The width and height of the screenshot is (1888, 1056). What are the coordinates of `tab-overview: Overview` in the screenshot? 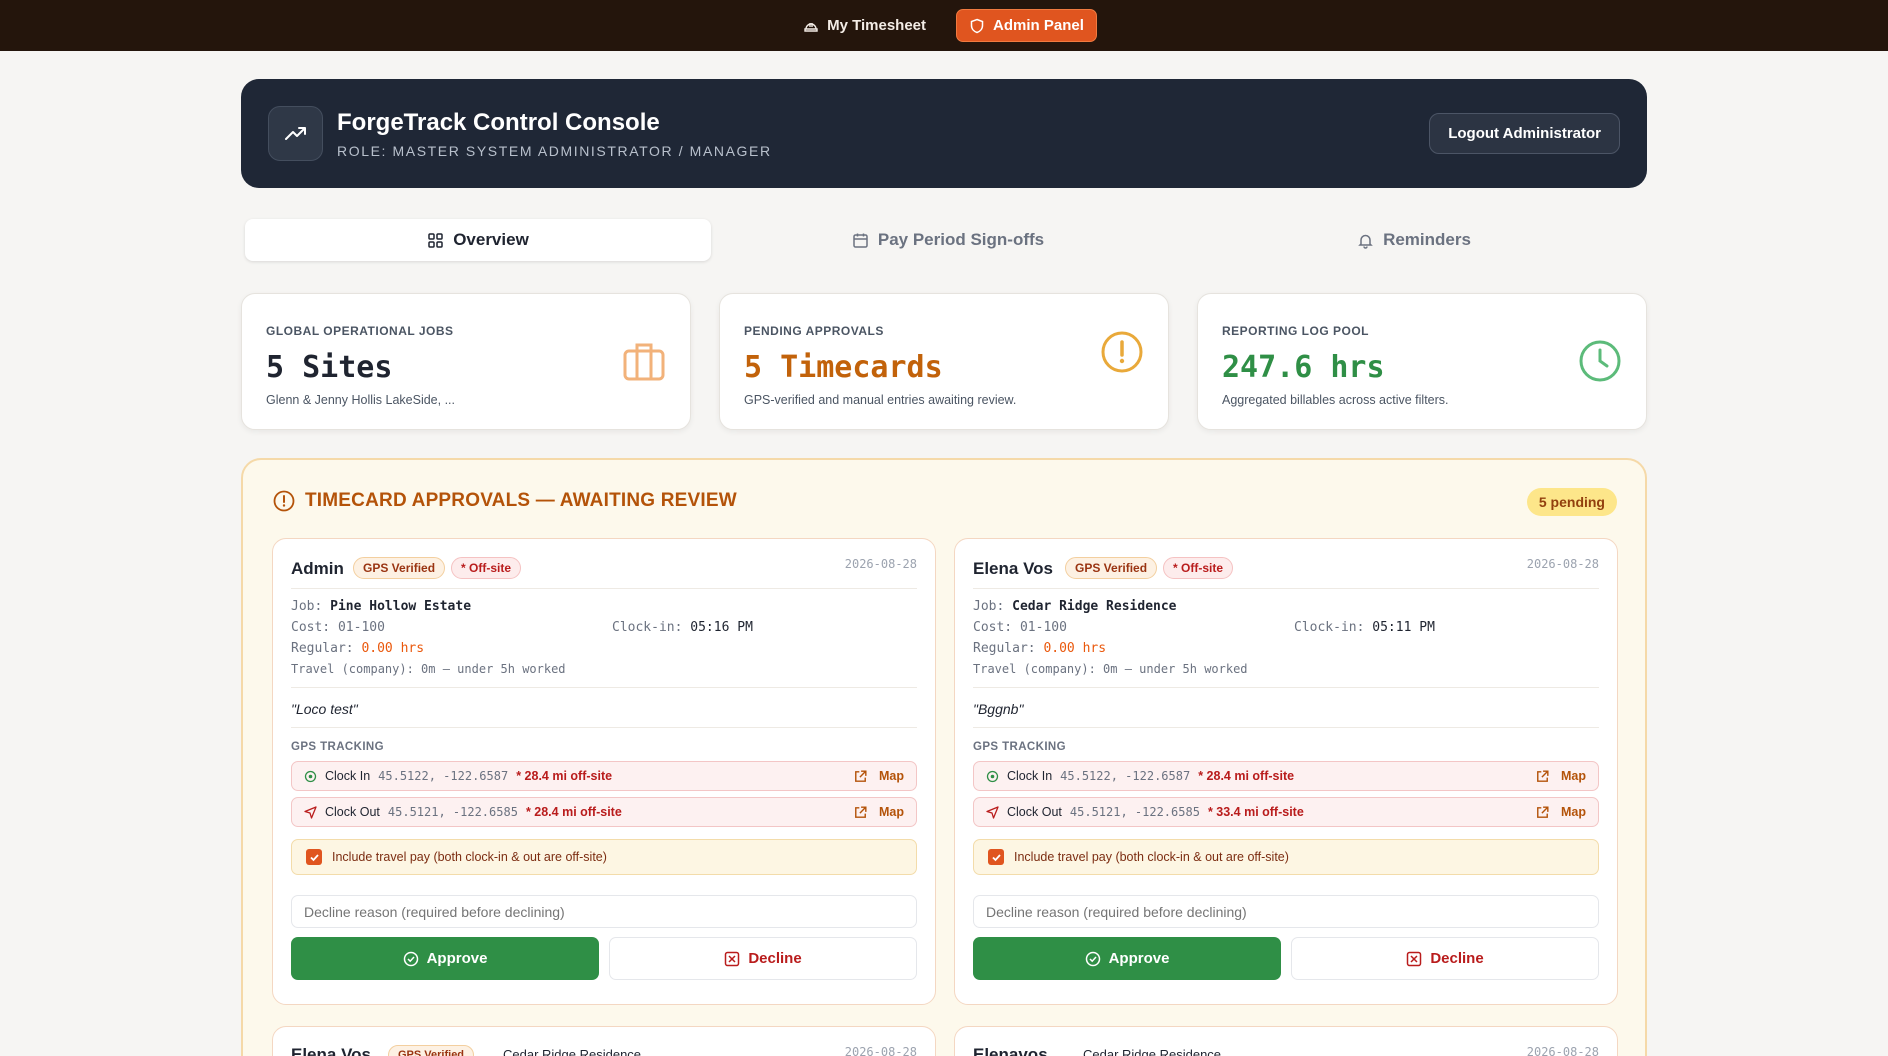 It's located at (478, 240).